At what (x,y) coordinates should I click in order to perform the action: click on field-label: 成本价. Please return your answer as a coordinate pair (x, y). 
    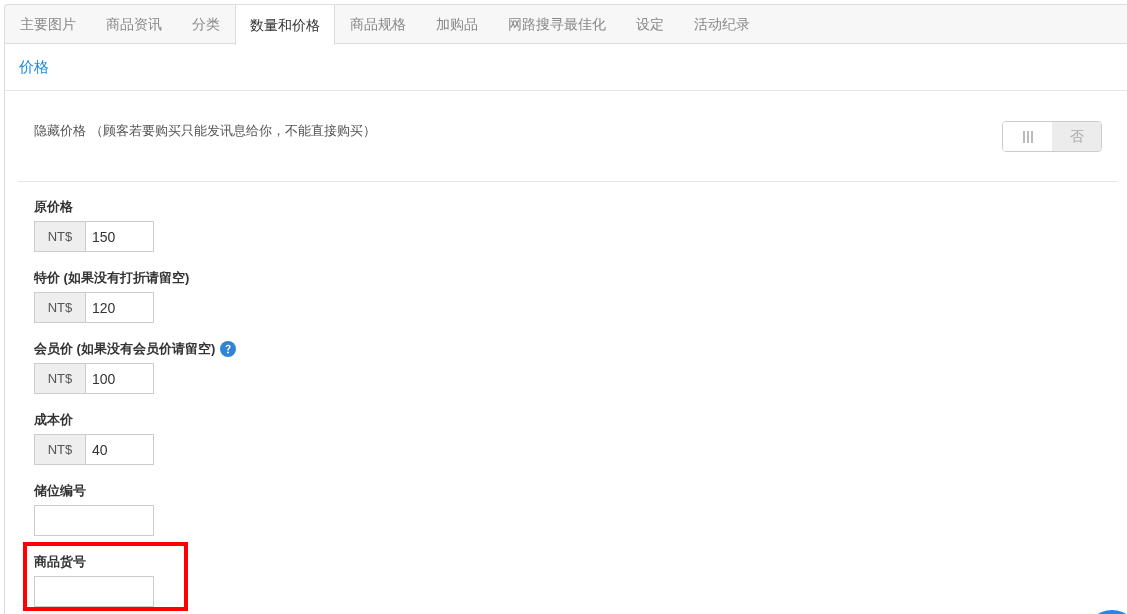
    Looking at the image, I should click on (53, 420).